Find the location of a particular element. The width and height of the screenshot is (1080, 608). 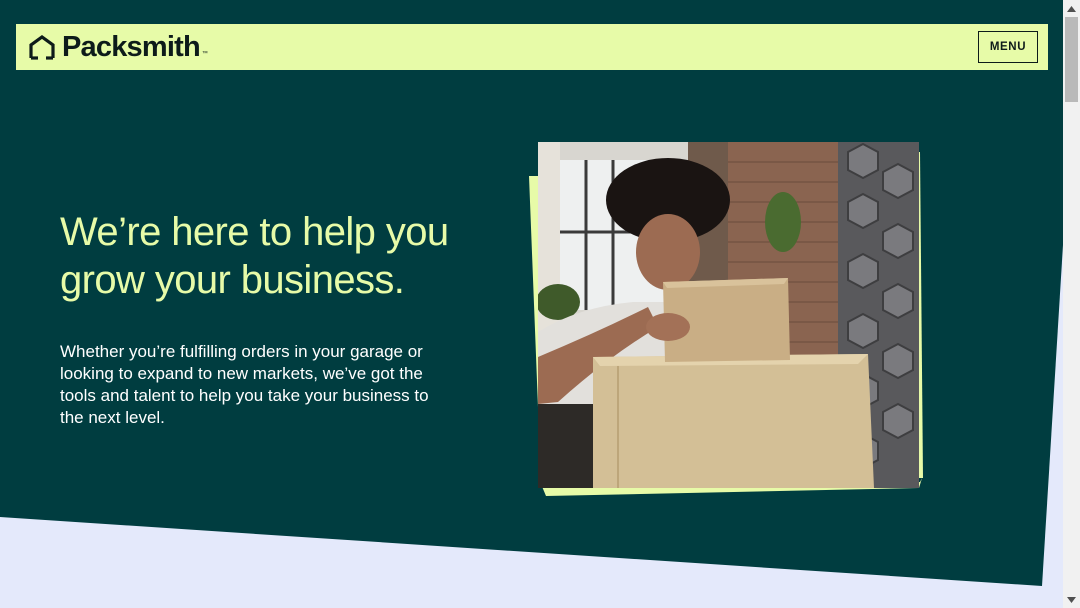

scrollbar-thumb is located at coordinates (1071, 59).